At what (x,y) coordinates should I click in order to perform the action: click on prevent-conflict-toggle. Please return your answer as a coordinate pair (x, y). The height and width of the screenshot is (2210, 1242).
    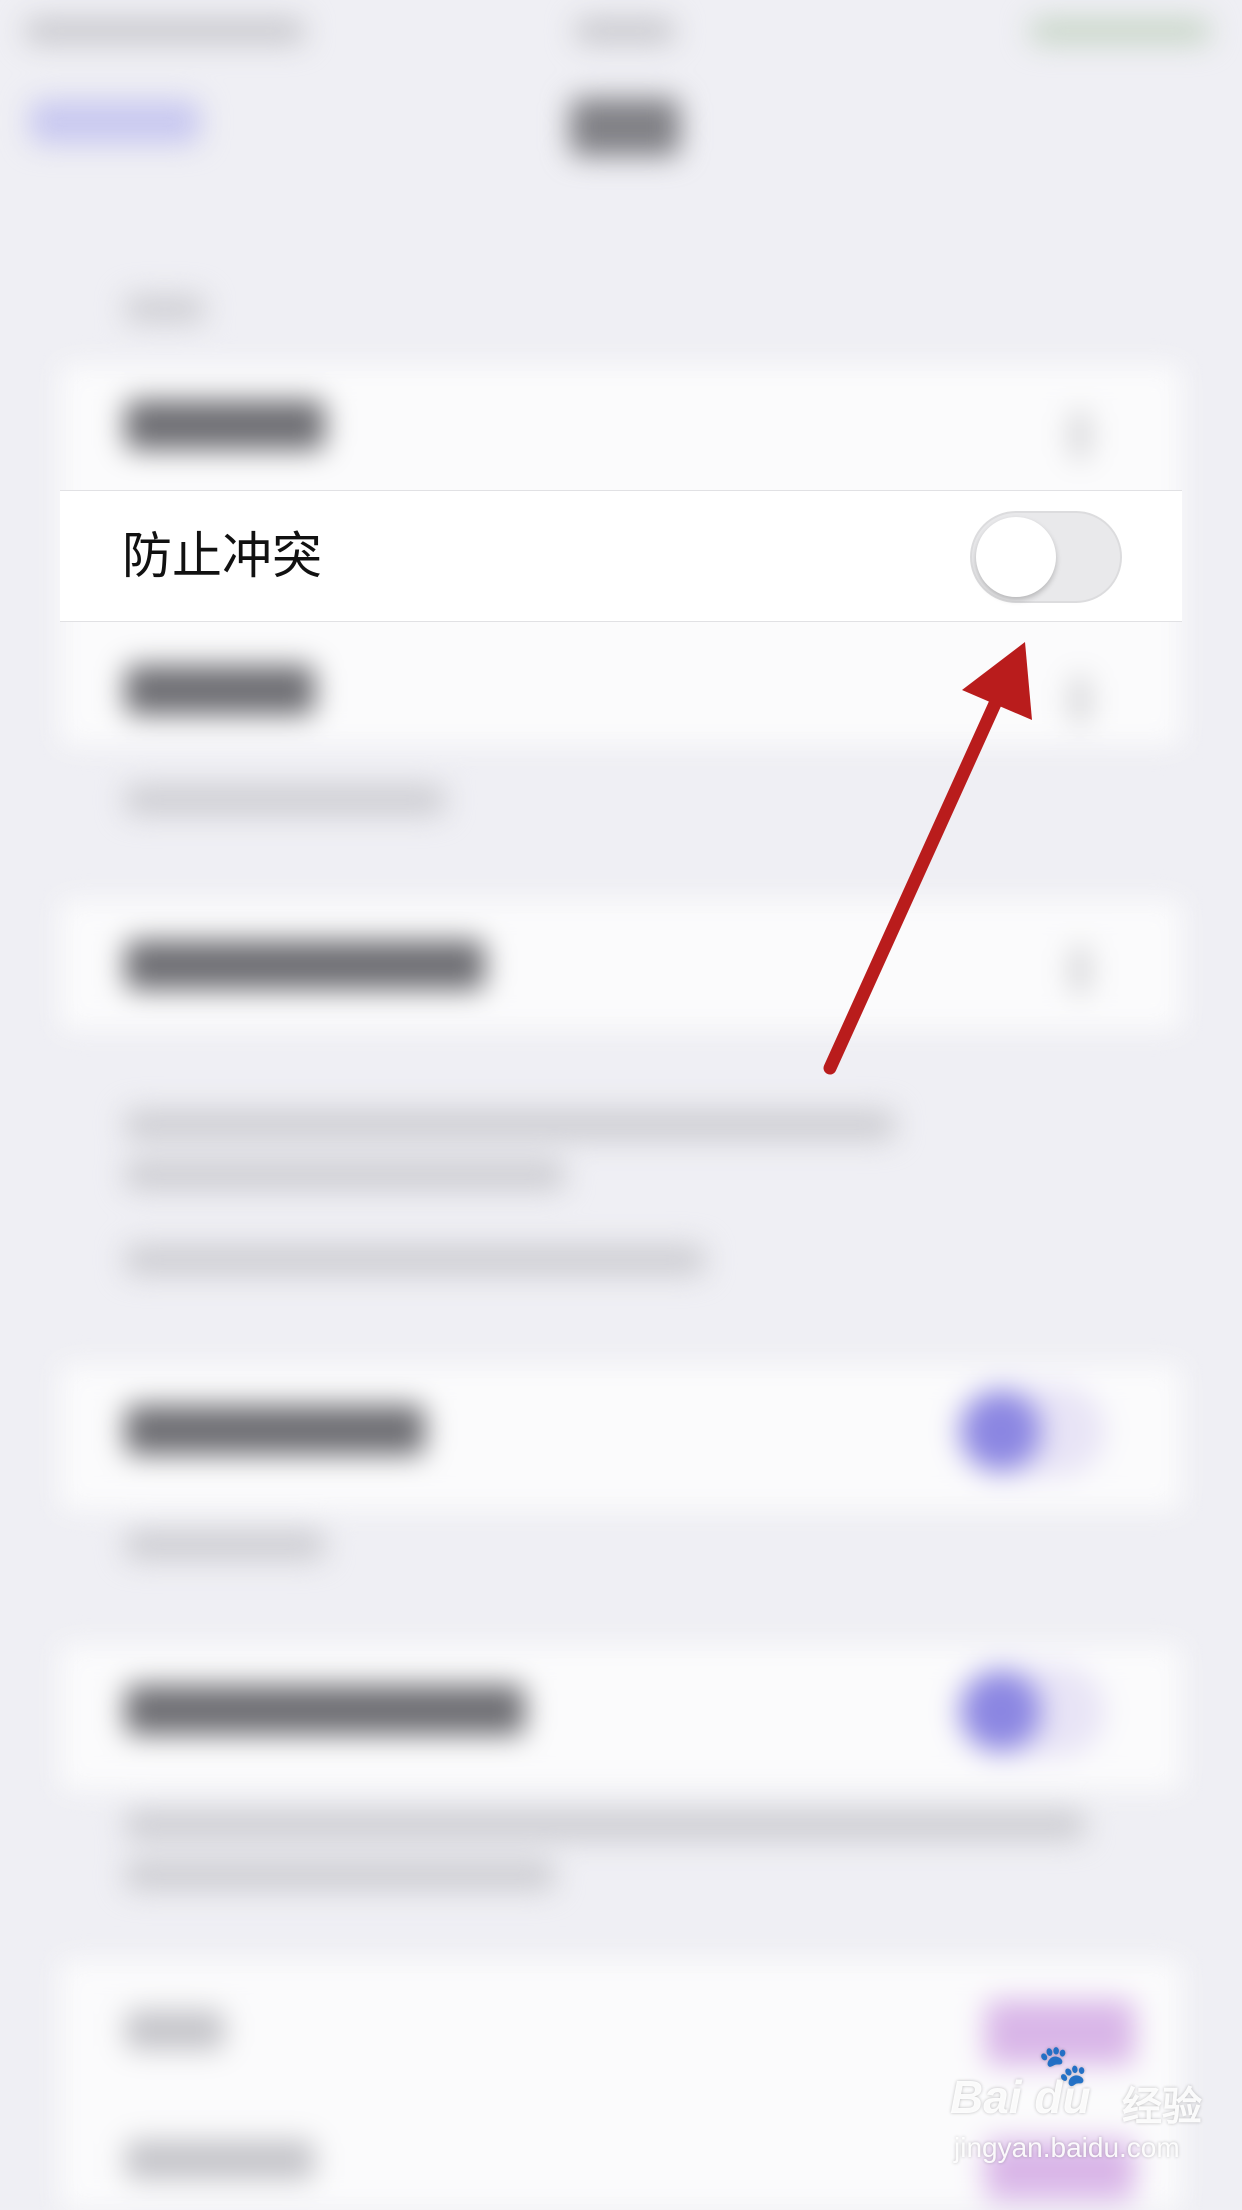
    Looking at the image, I should click on (1046, 557).